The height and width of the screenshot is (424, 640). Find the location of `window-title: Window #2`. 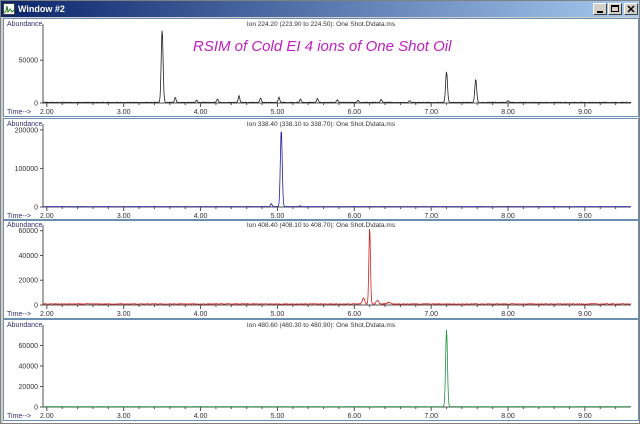

window-title: Window #2 is located at coordinates (41, 9).